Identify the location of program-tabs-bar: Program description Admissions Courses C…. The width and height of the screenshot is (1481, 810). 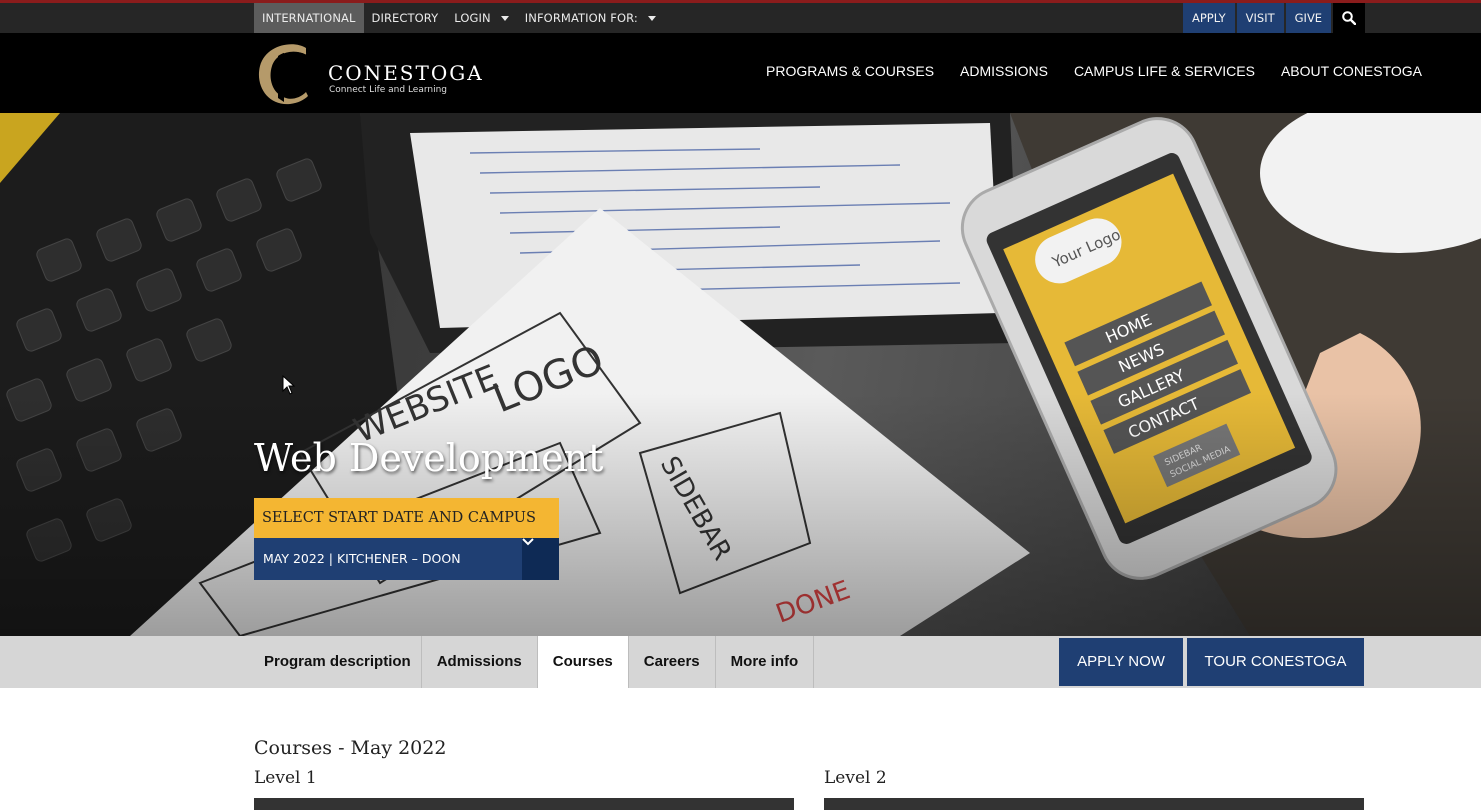
(740, 662).